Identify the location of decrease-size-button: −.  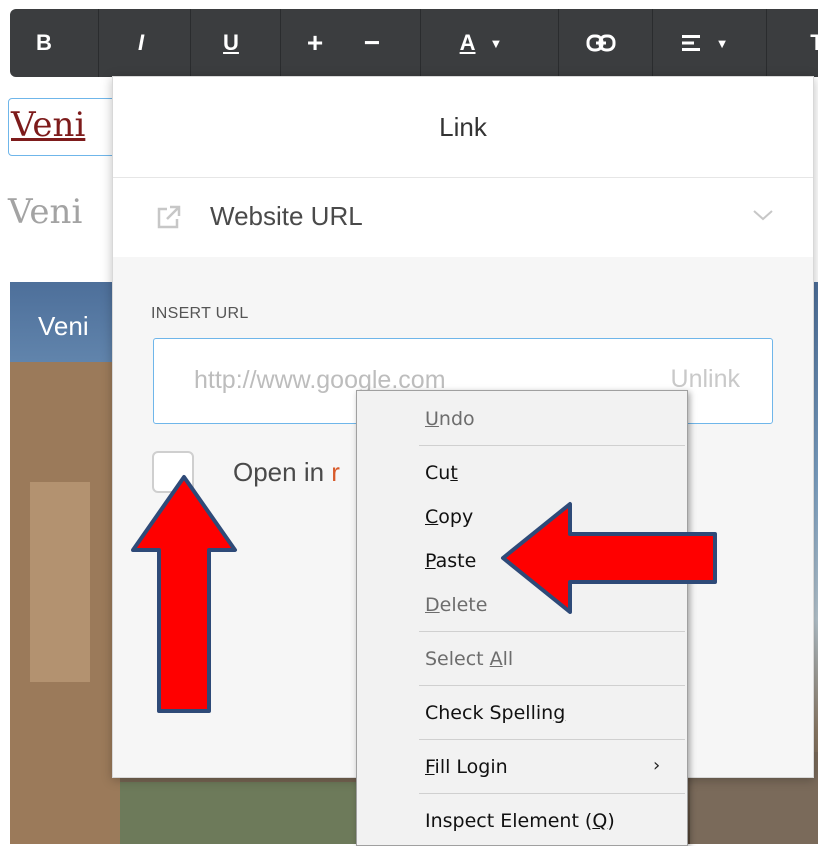
(372, 43).